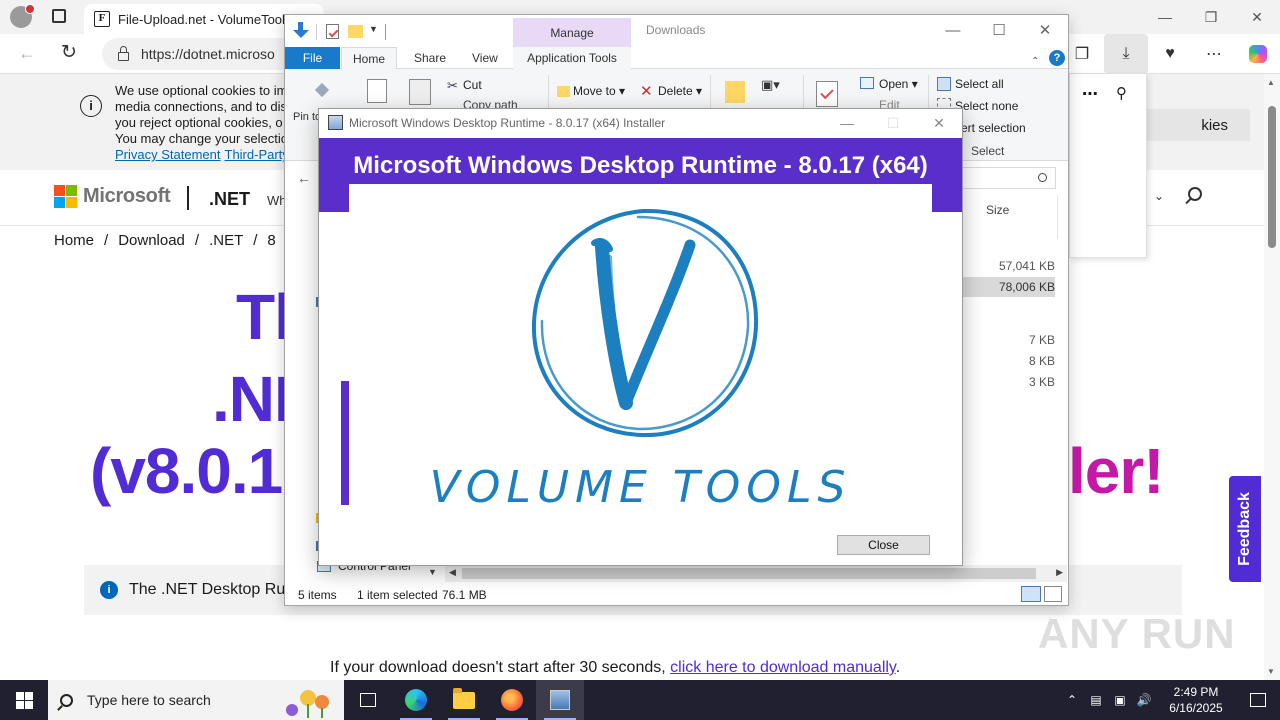  Describe the element at coordinates (1245, 529) in the screenshot. I see `feedback-button: Feedback` at that location.